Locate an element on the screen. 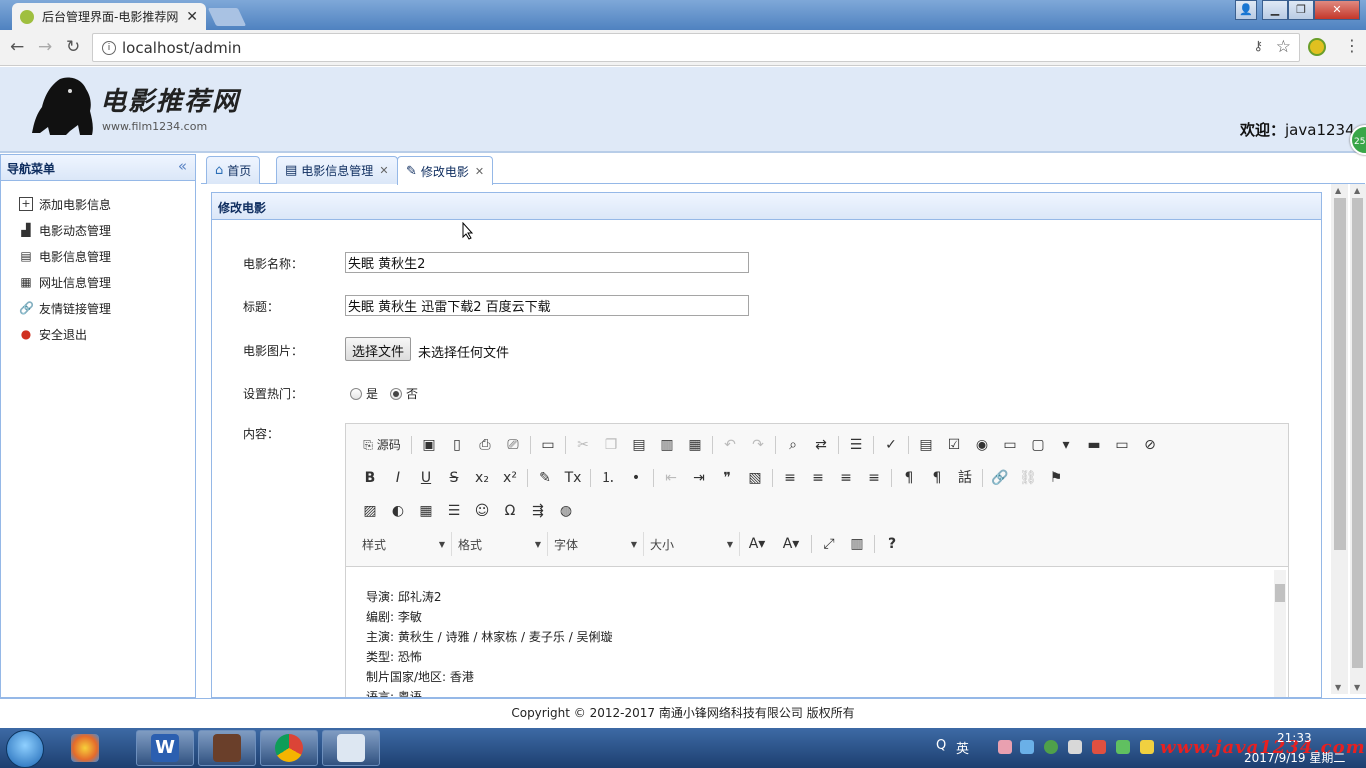  select-all-icon: ☰ is located at coordinates (856, 445).